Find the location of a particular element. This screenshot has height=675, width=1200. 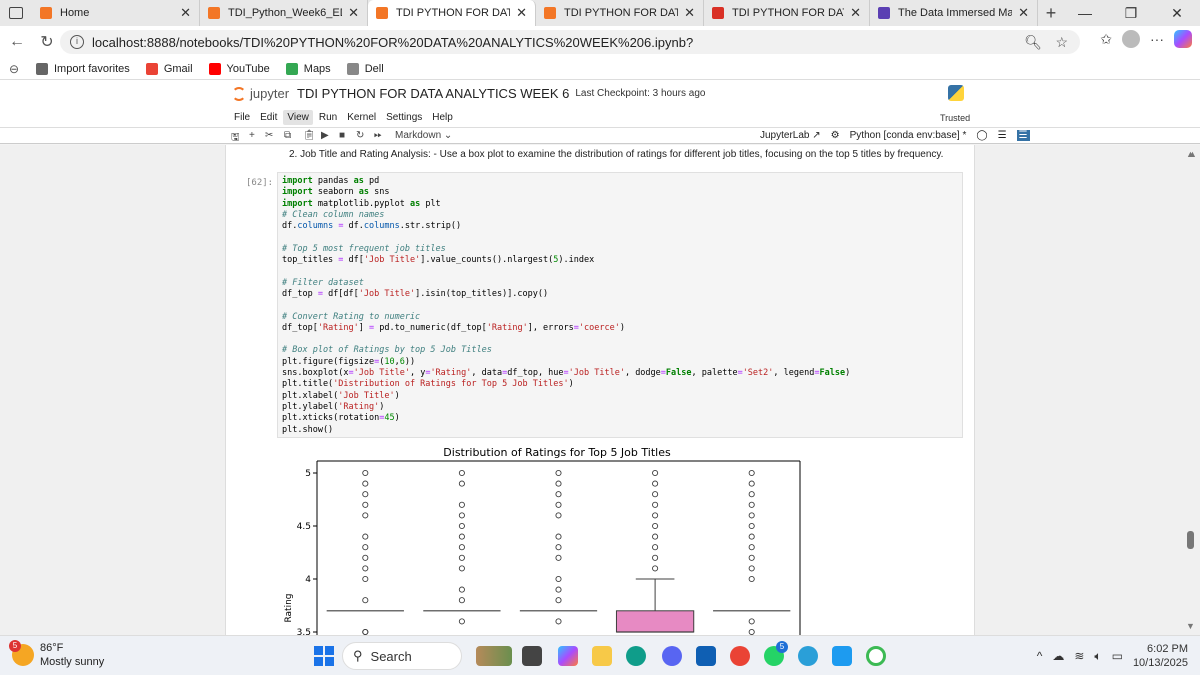

hamburger-icon: ☰ is located at coordinates (1002, 135).